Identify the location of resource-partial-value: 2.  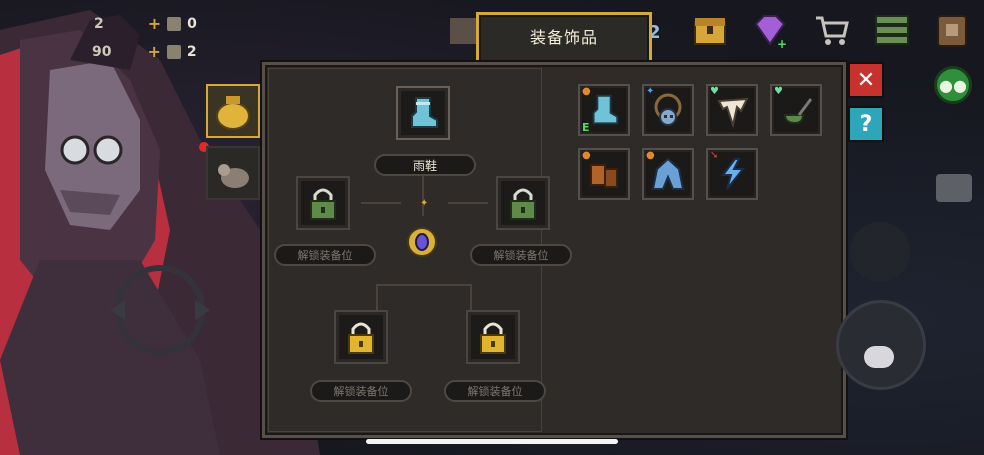
(99, 23).